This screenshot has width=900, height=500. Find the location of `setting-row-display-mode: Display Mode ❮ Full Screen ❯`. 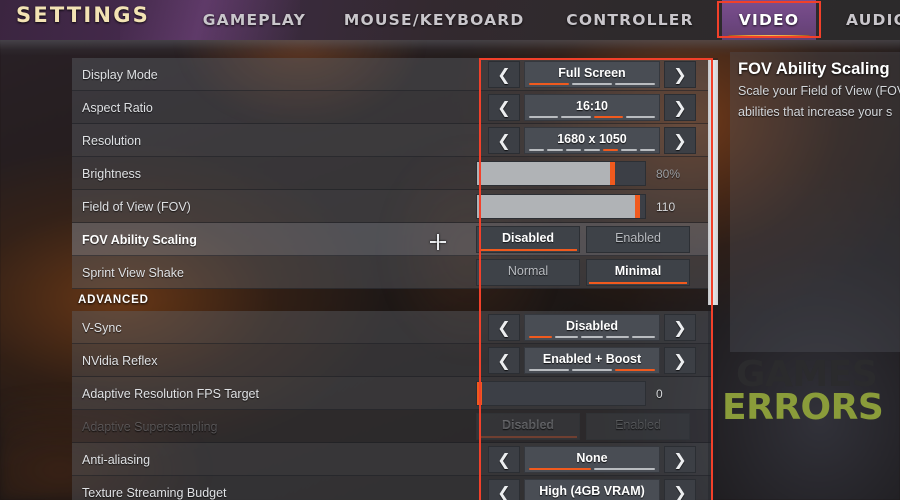

setting-row-display-mode: Display Mode ❮ Full Screen ❯ is located at coordinates (392, 74).